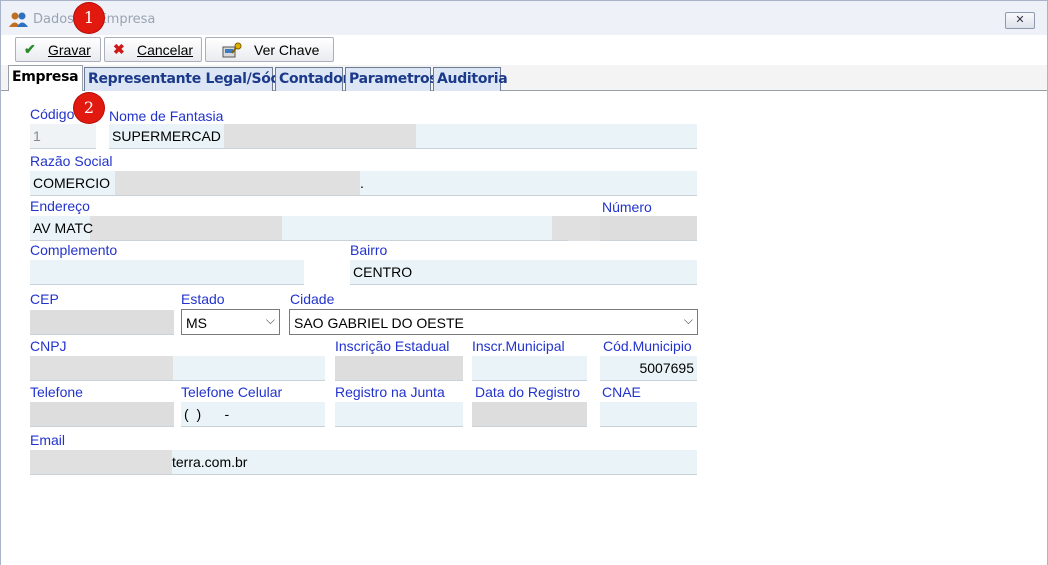  I want to click on users-icon, so click(18, 19).